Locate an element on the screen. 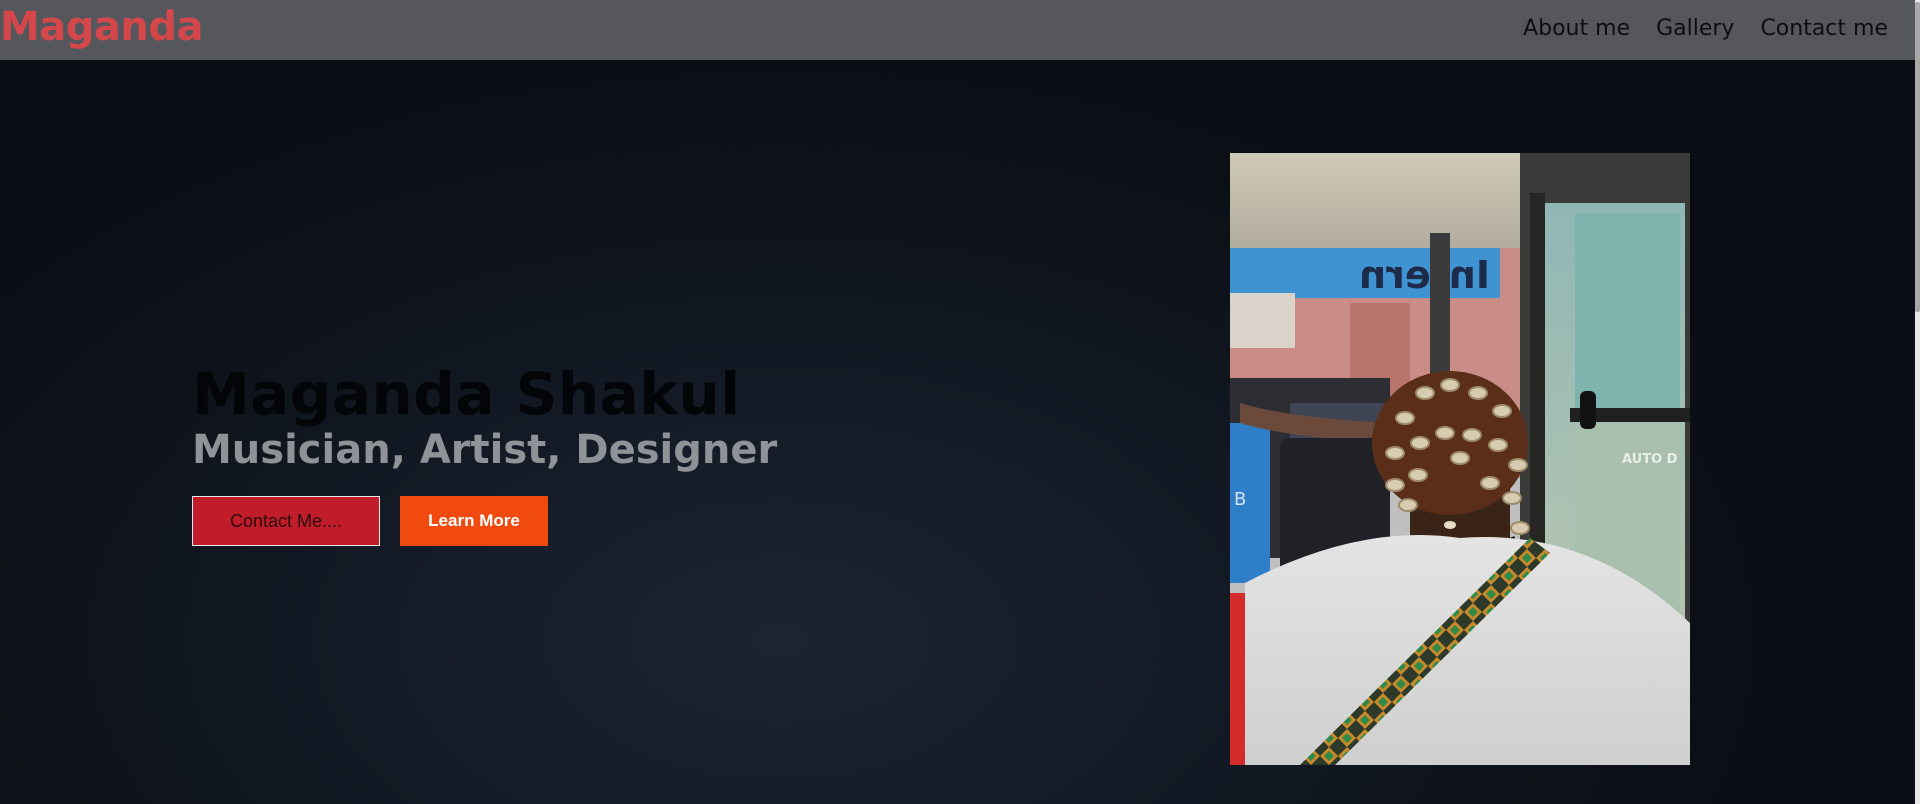 This screenshot has height=804, width=1920. navbar: Maganda About me Gallery Contact me is located at coordinates (957, 30).